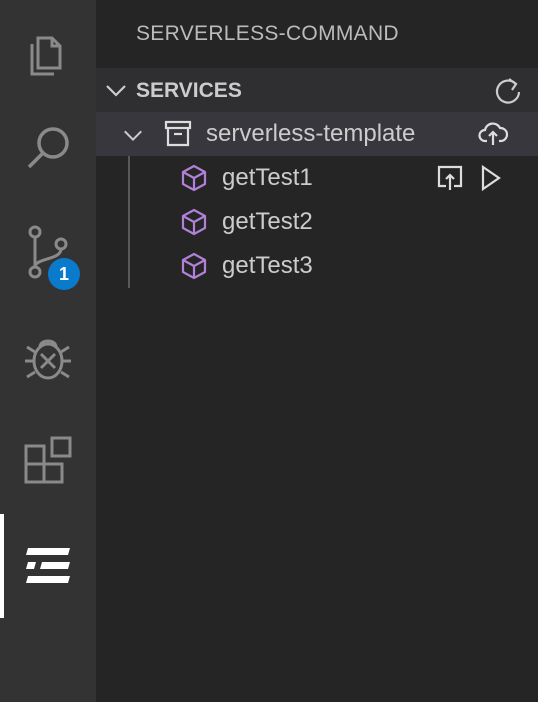  I want to click on explorer-tab, so click(48, 52).